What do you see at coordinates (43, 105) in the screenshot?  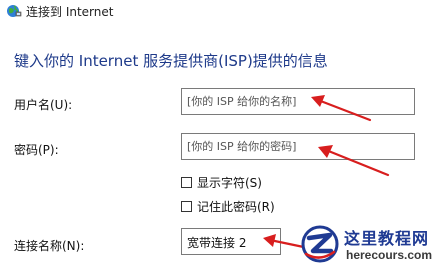 I see `username-label: 用户名(U):` at bounding box center [43, 105].